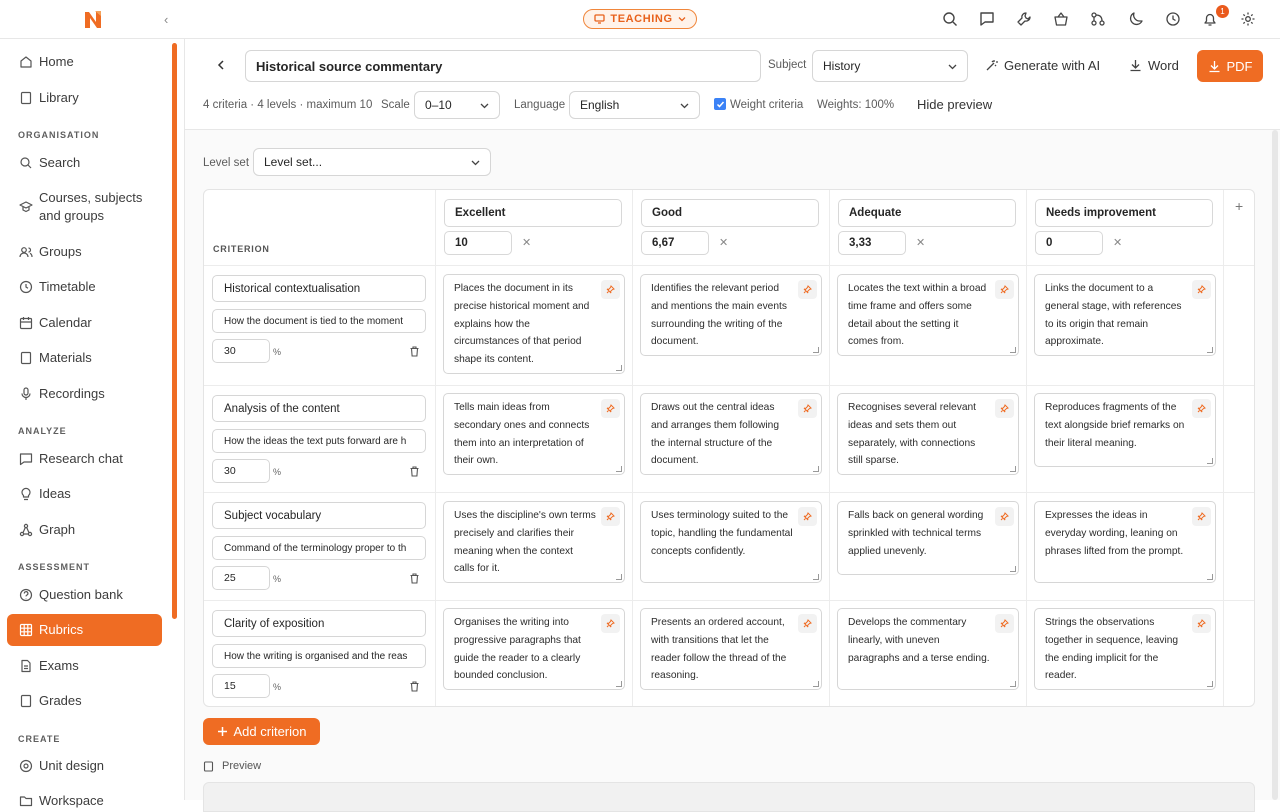  I want to click on sidebar-item-courses: Courses, subjects and groups, so click(84, 207).